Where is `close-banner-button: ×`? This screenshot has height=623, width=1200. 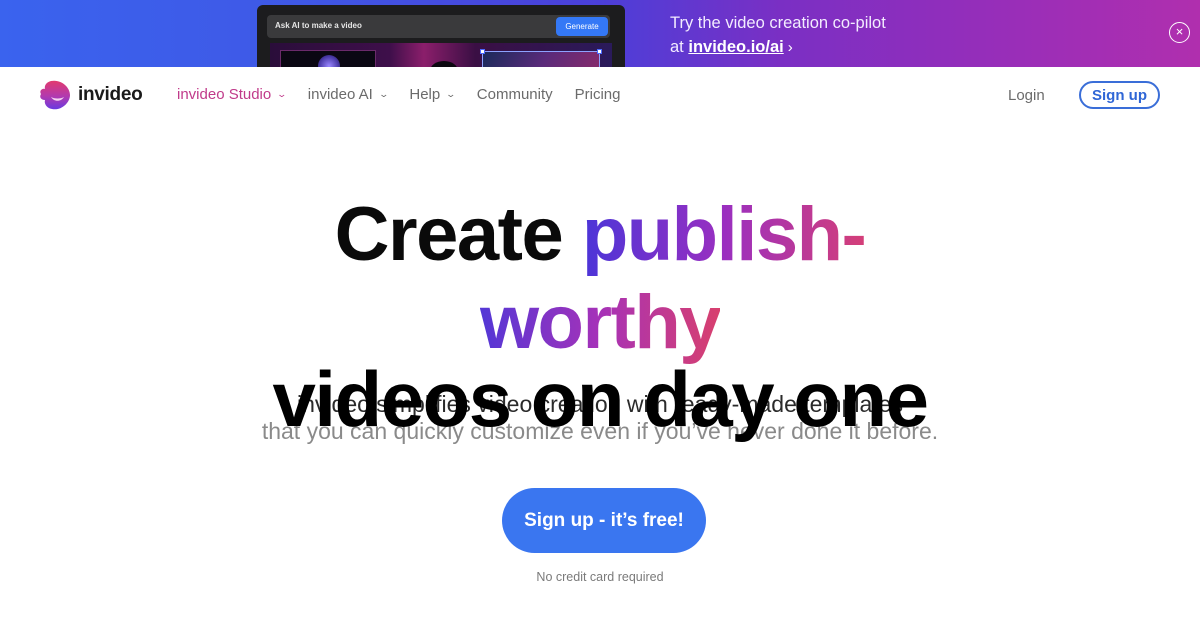 close-banner-button: × is located at coordinates (1179, 32).